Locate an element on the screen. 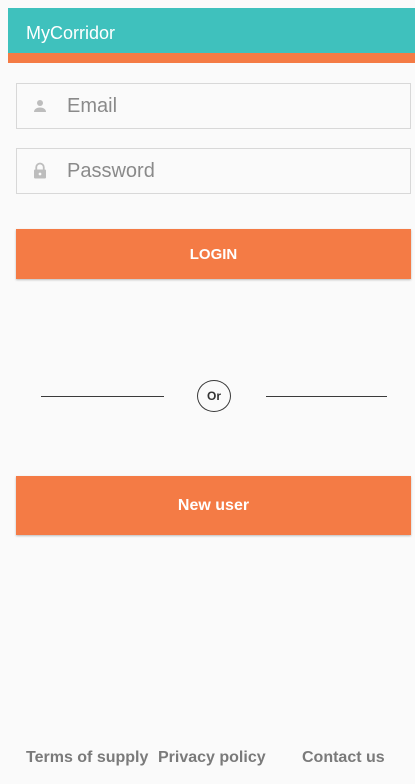 The height and width of the screenshot is (784, 415). email-input is located at coordinates (232, 106).